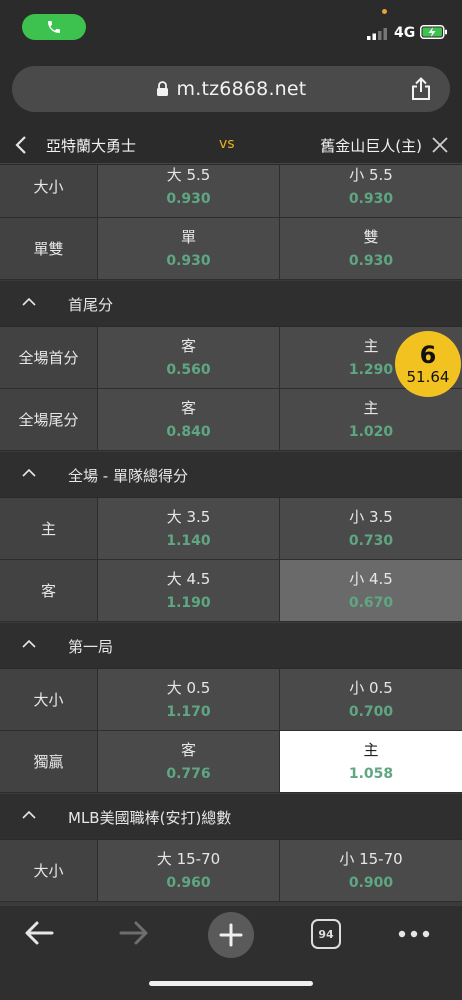 The width and height of the screenshot is (462, 1000). What do you see at coordinates (49, 419) in the screenshot?
I see `market-label: 全場尾分` at bounding box center [49, 419].